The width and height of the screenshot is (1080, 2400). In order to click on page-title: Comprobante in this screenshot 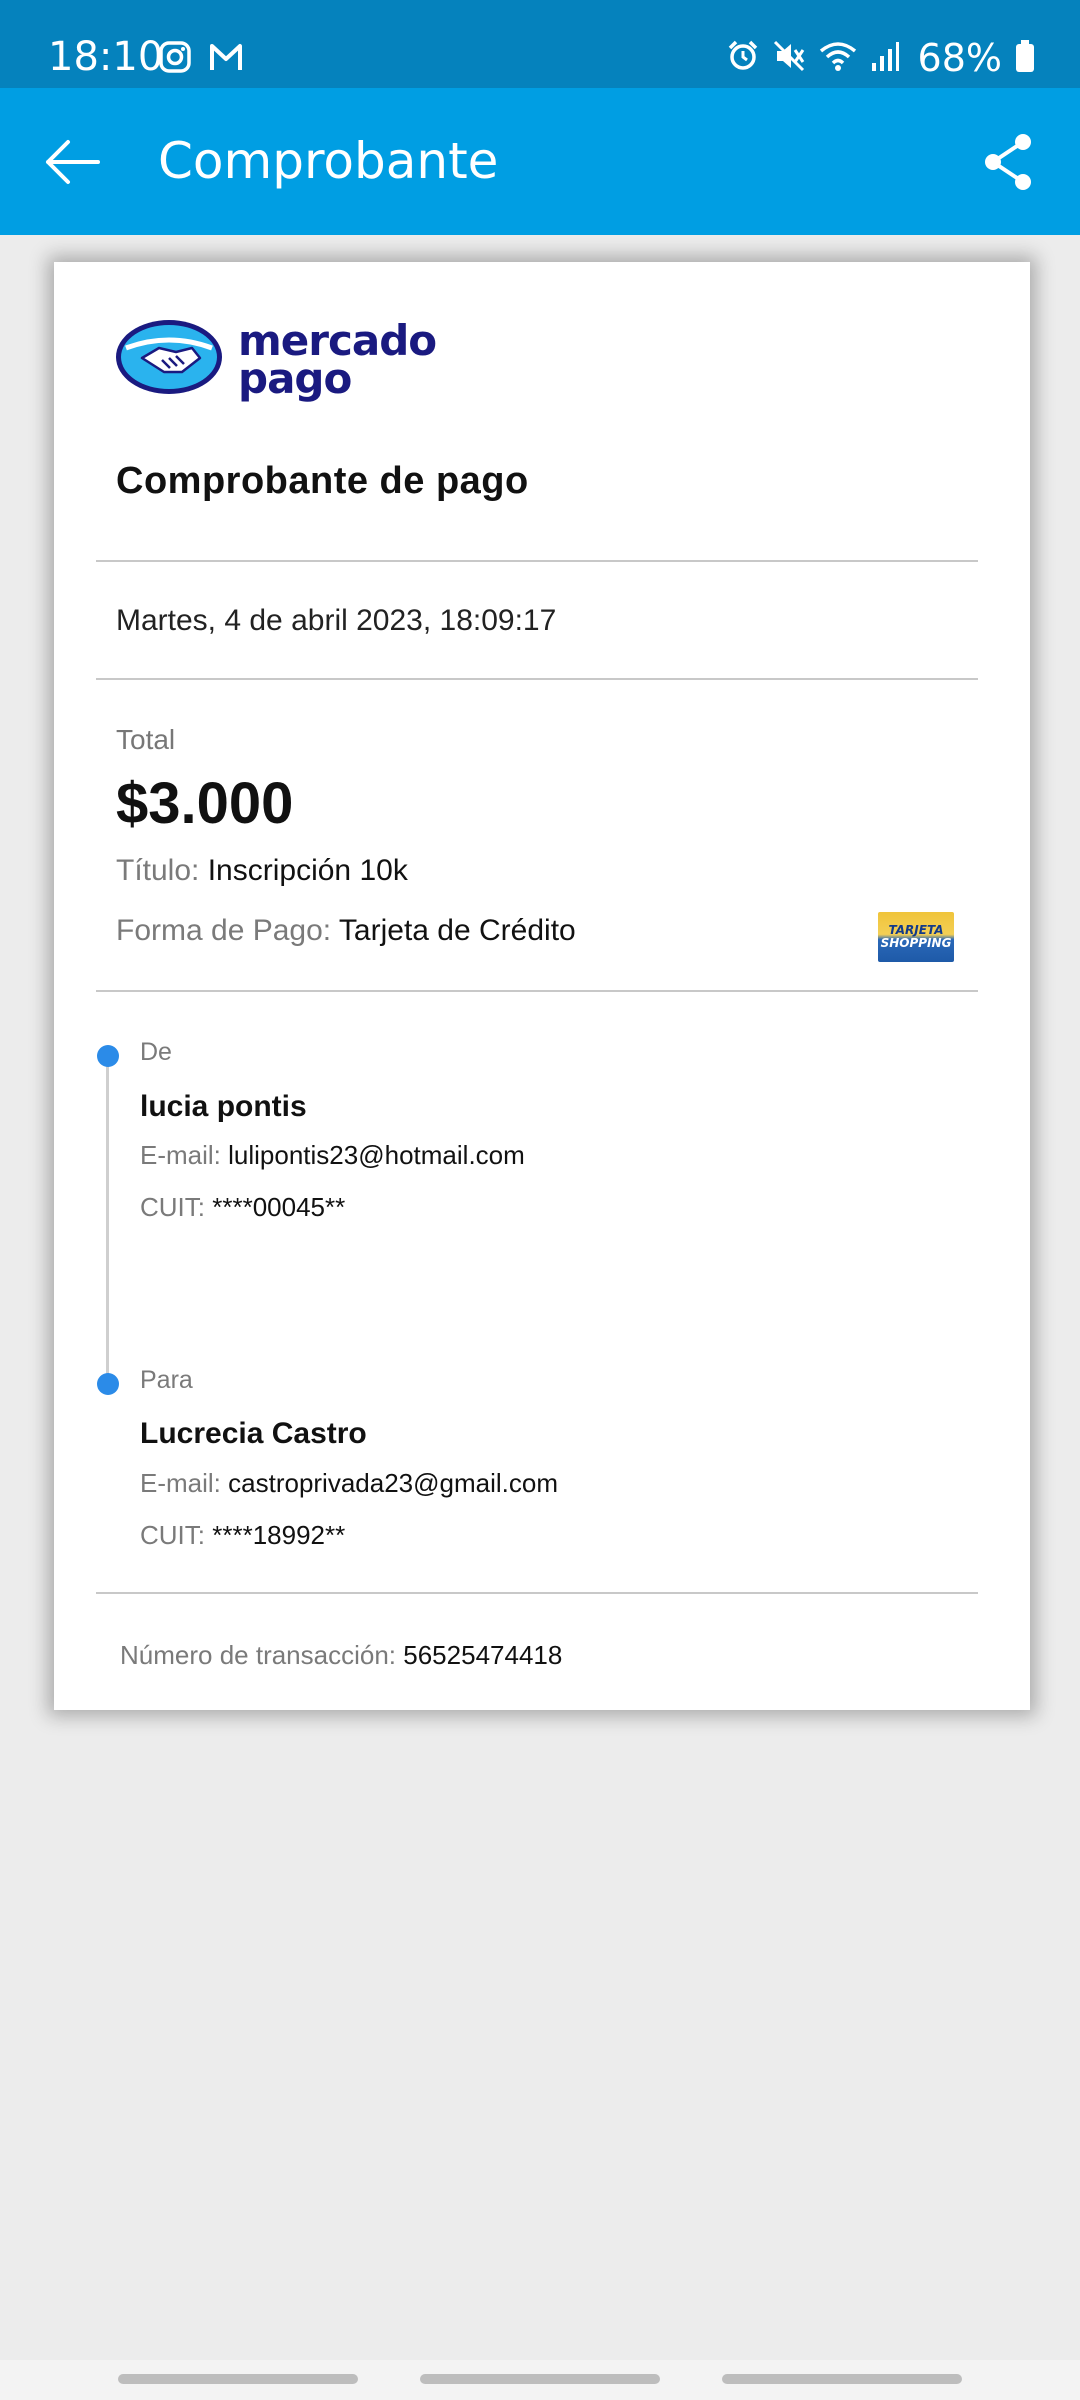, I will do `click(328, 161)`.